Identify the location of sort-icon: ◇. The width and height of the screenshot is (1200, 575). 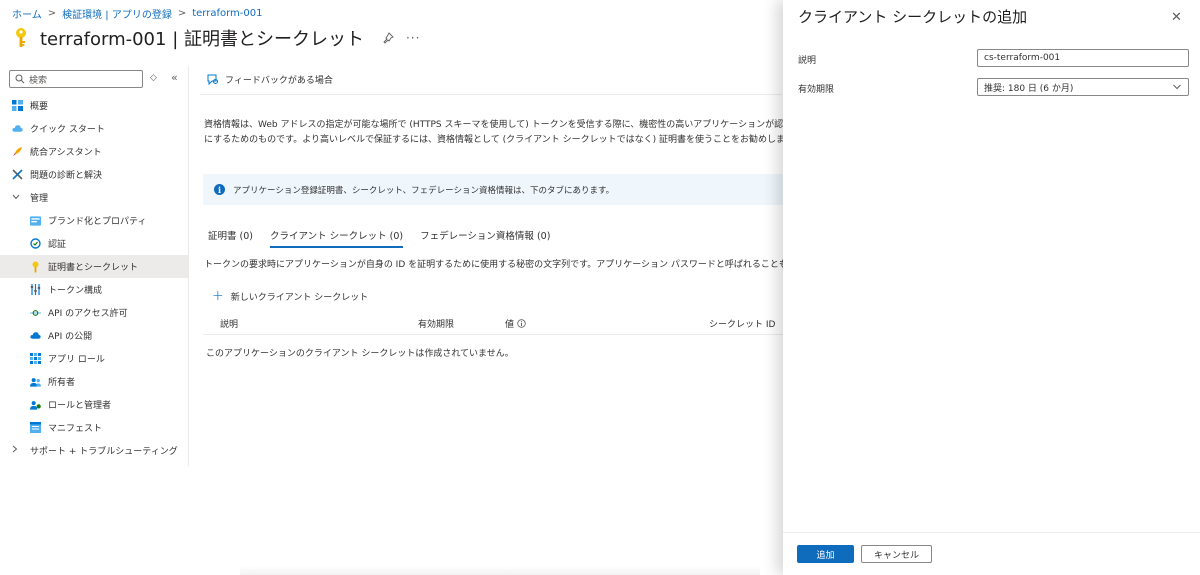
(153, 78).